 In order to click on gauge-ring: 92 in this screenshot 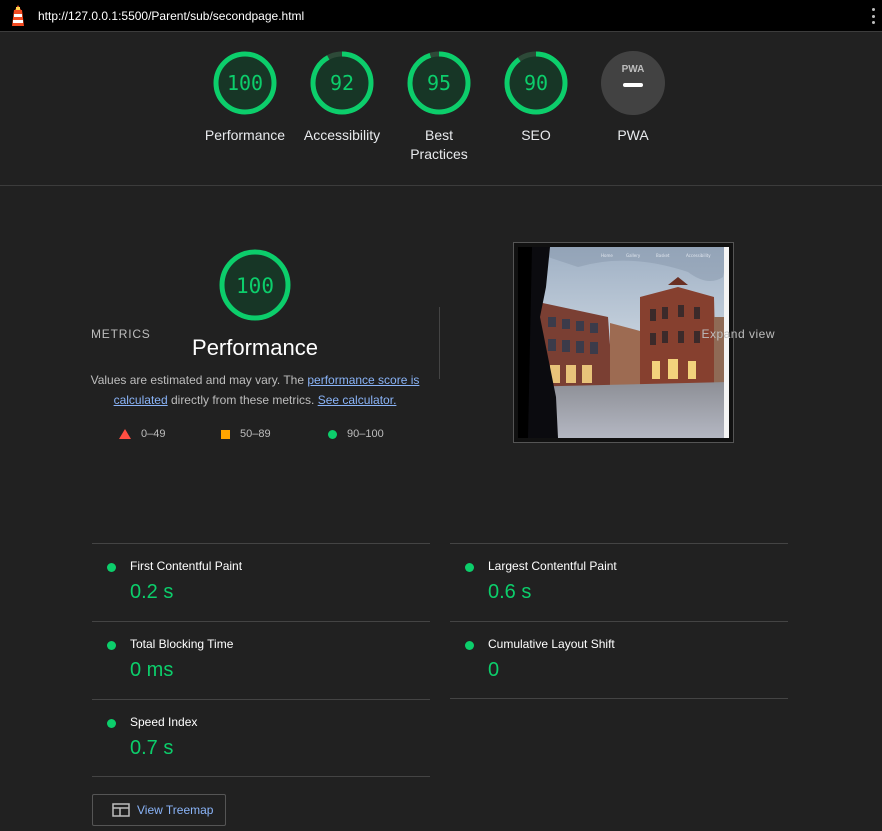, I will do `click(342, 83)`.